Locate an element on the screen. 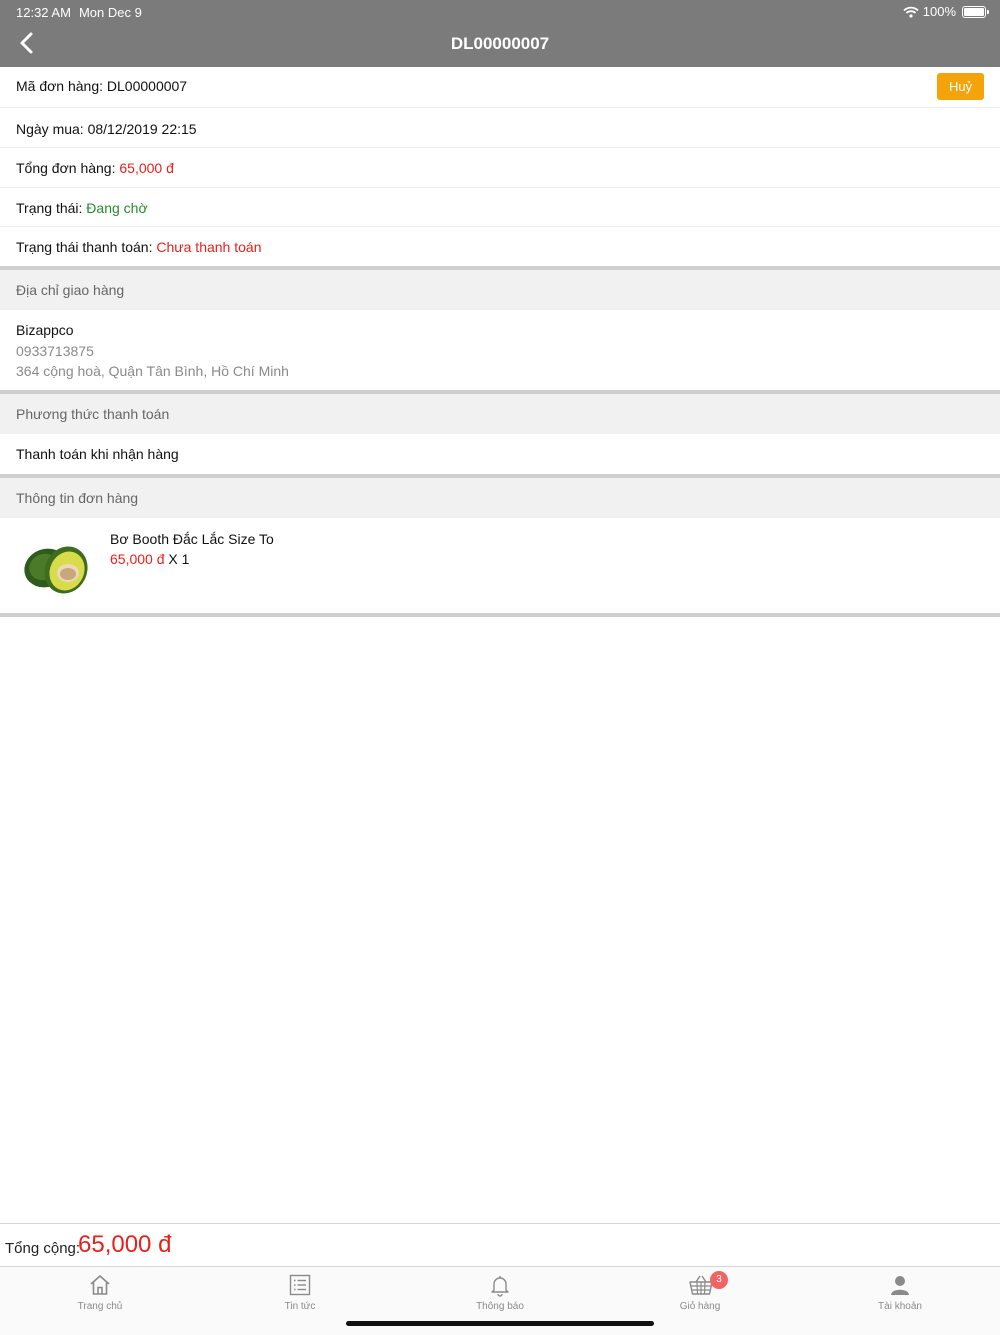 Image resolution: width=1000 pixels, height=1335 pixels. status-bar-right: 100% is located at coordinates (946, 11).